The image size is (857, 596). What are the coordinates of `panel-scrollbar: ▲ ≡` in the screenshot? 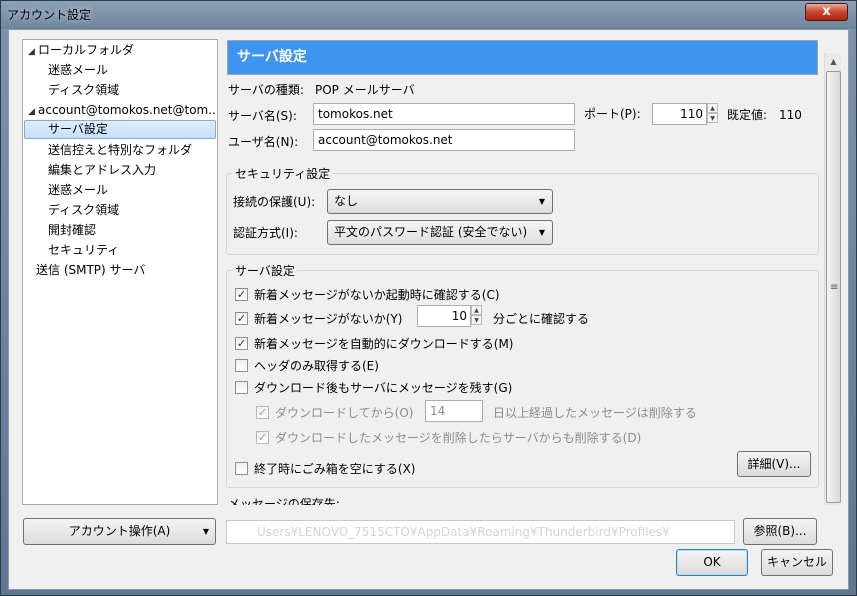 It's located at (832, 279).